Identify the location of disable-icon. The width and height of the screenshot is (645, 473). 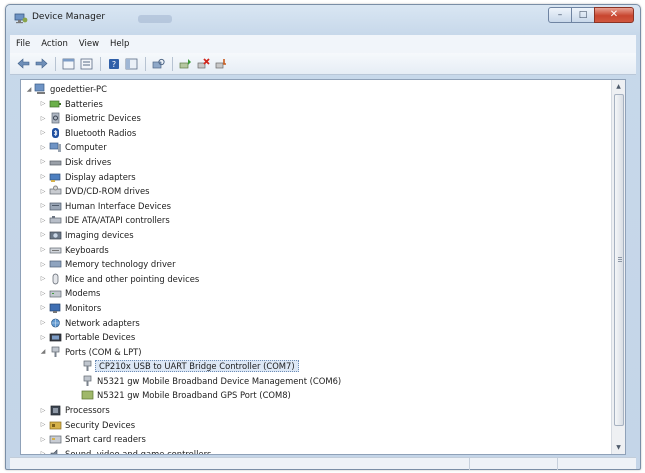
(220, 63).